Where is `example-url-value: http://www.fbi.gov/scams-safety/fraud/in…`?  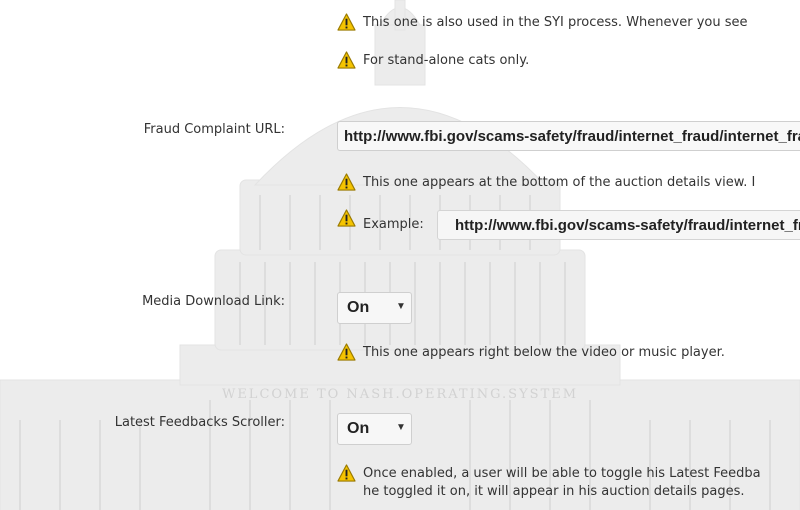 example-url-value: http://www.fbi.gov/scams-safety/fraud/in… is located at coordinates (618, 225).